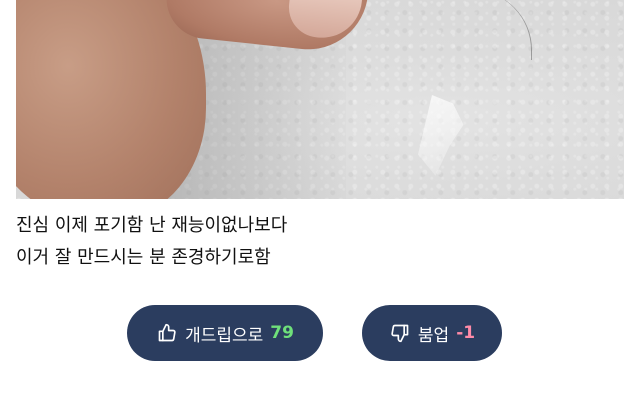 The height and width of the screenshot is (415, 640). I want to click on post-line-1: 진심 이제 포기함 난 재능이없나보다, so click(152, 225).